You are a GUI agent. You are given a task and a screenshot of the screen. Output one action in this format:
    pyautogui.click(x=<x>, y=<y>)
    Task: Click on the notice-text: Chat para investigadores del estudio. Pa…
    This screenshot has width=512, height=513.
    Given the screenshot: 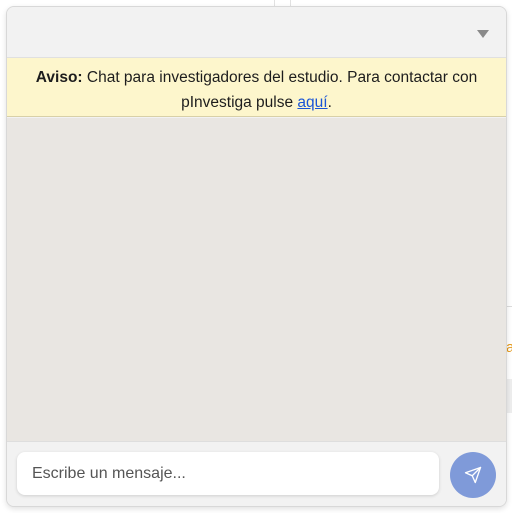 What is the action you would take?
    pyautogui.click(x=280, y=90)
    